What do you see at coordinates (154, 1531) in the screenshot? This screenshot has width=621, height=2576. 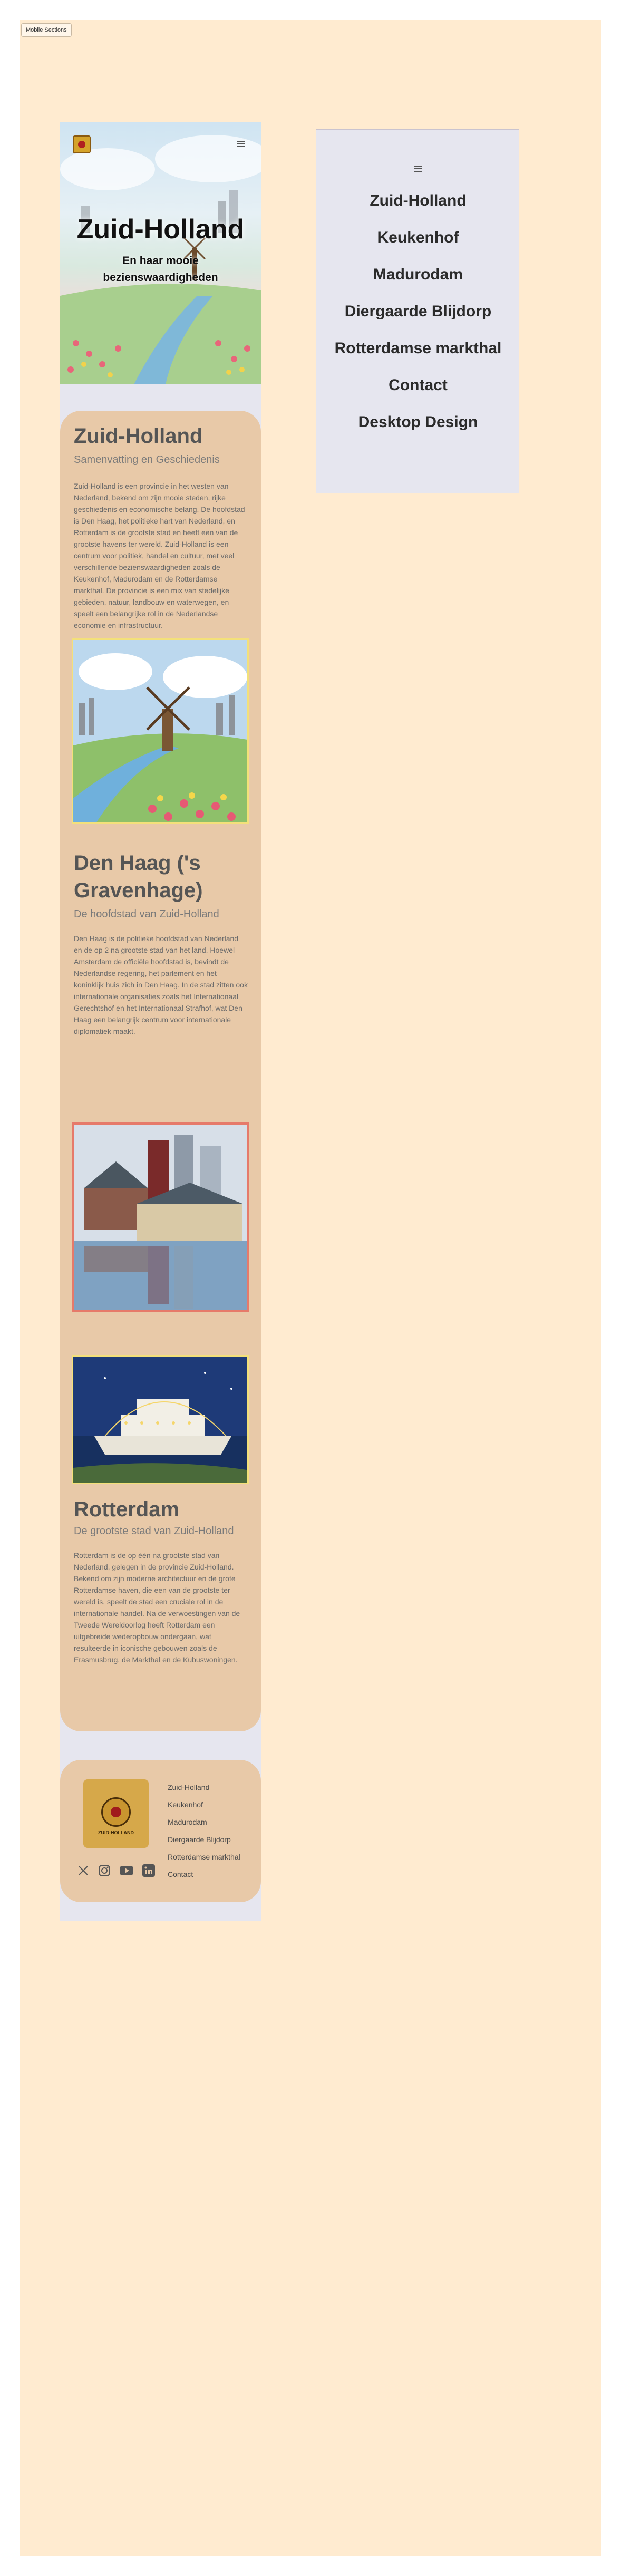 I see `section-subtitle: De grootste stad van Zuid-Holland` at bounding box center [154, 1531].